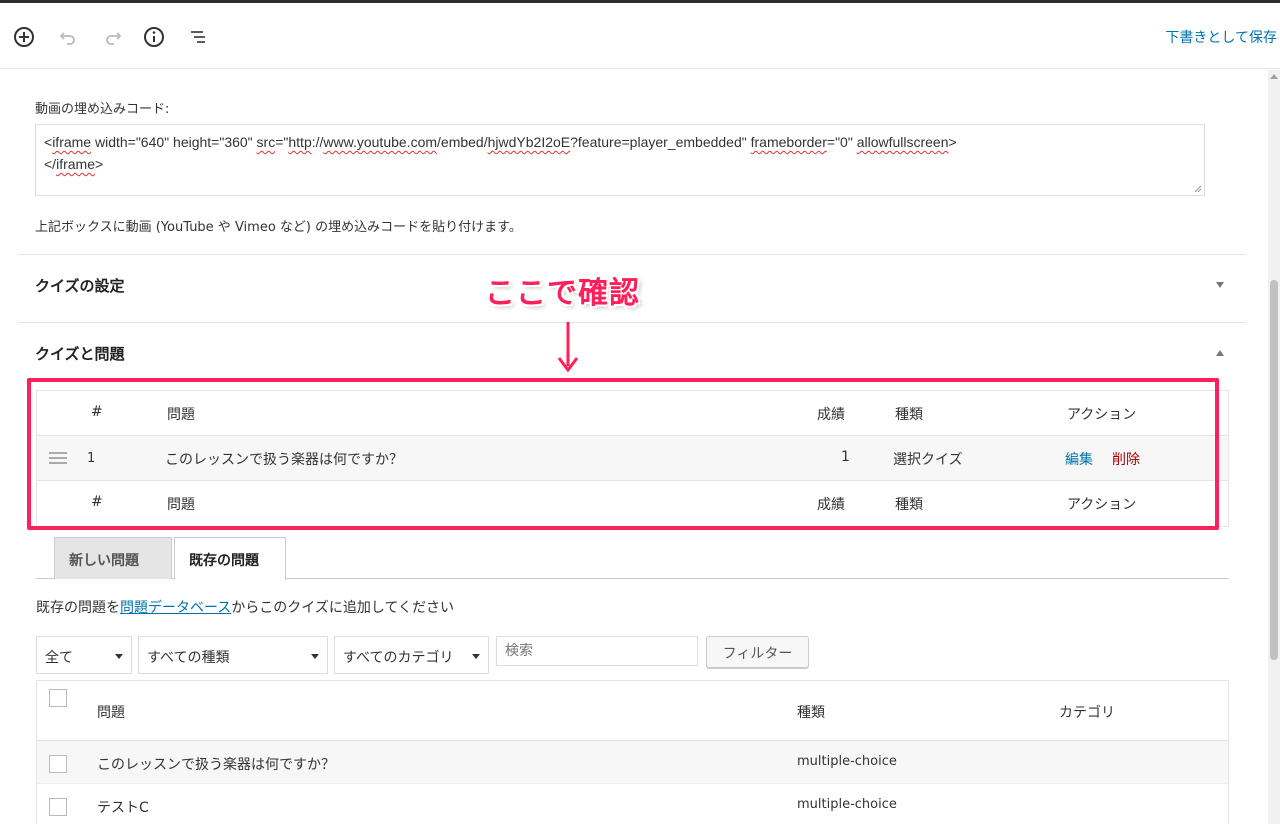 The width and height of the screenshot is (1280, 824). What do you see at coordinates (660, 142) in the screenshot?
I see `code-text: ?feature=player_embedded"` at bounding box center [660, 142].